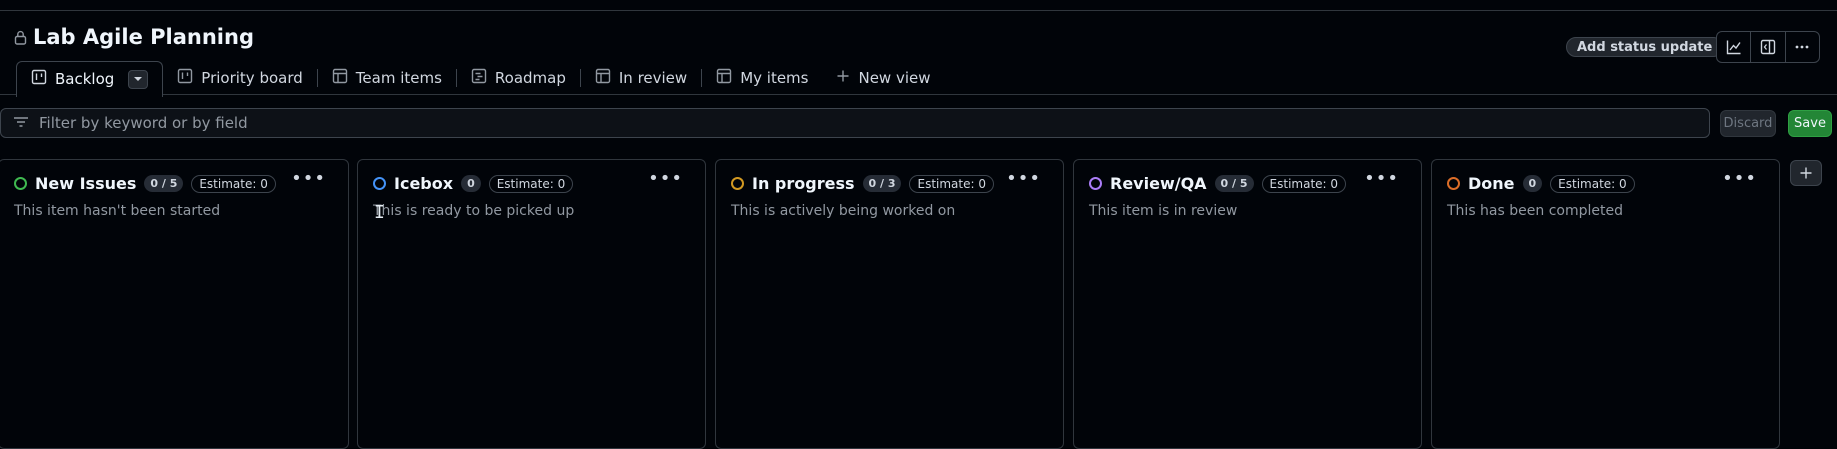 The height and width of the screenshot is (449, 1837). What do you see at coordinates (774, 77) in the screenshot?
I see `tab-label: My items` at bounding box center [774, 77].